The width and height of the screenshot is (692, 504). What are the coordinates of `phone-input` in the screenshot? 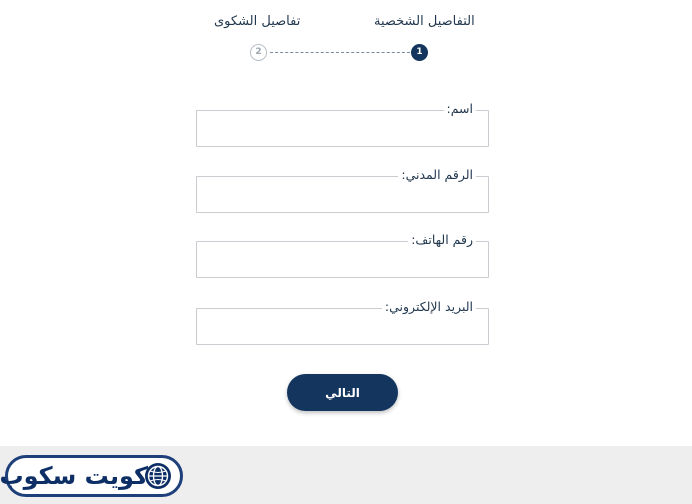 It's located at (342, 259).